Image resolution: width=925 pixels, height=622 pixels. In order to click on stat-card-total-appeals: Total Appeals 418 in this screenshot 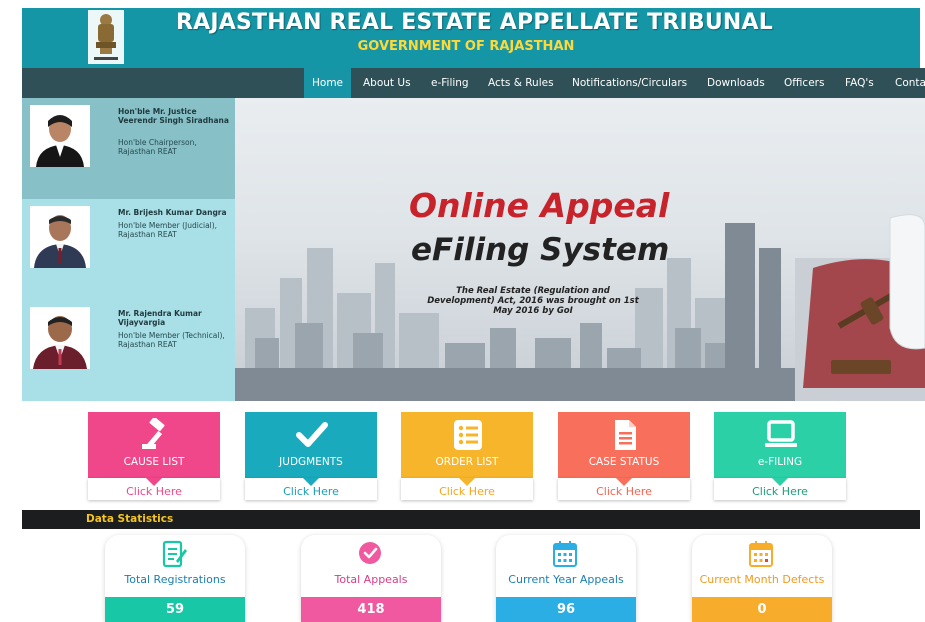, I will do `click(371, 578)`.